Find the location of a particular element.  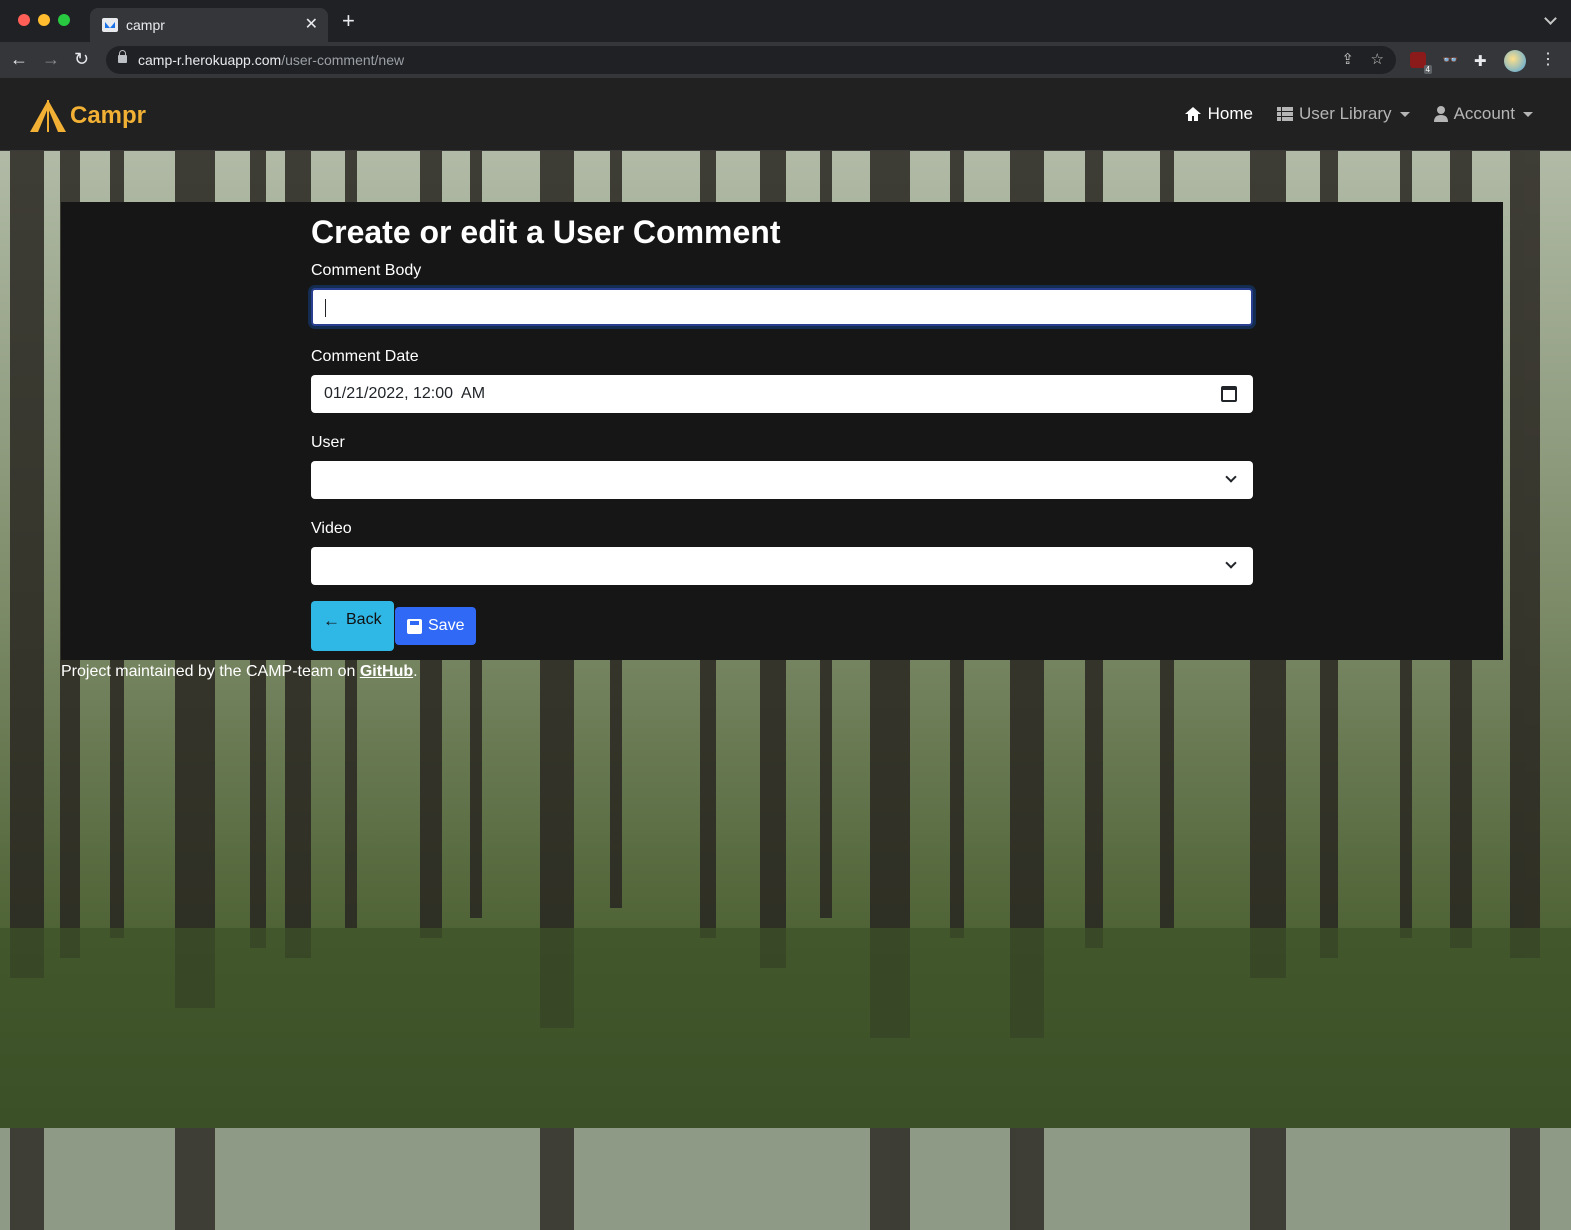

text-cursor is located at coordinates (325, 308).